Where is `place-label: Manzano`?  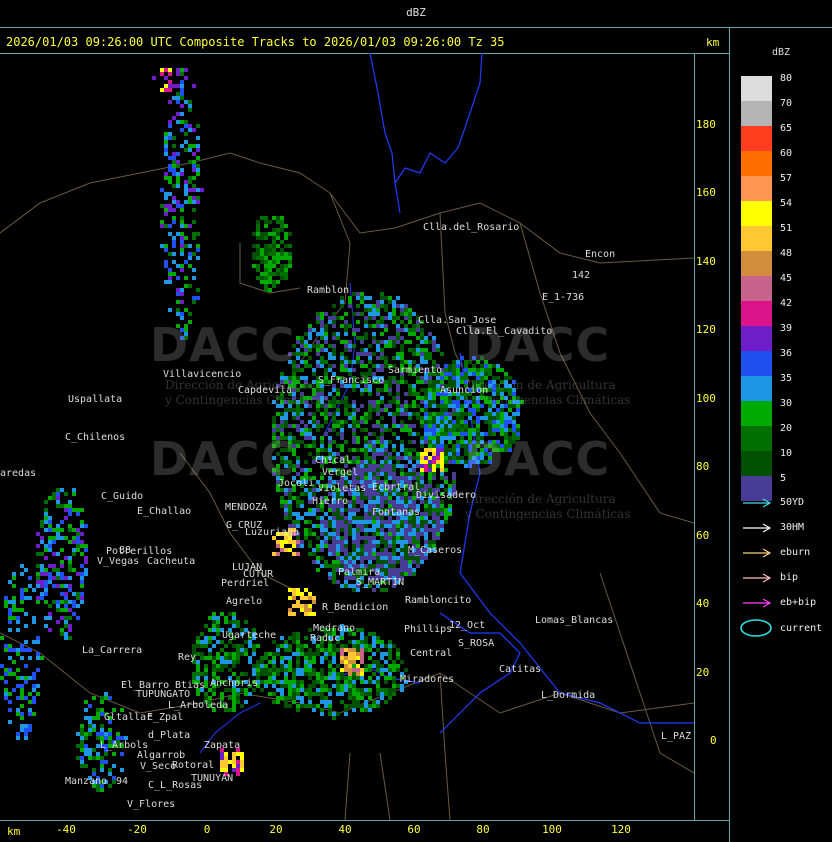
place-label: Manzano is located at coordinates (86, 781).